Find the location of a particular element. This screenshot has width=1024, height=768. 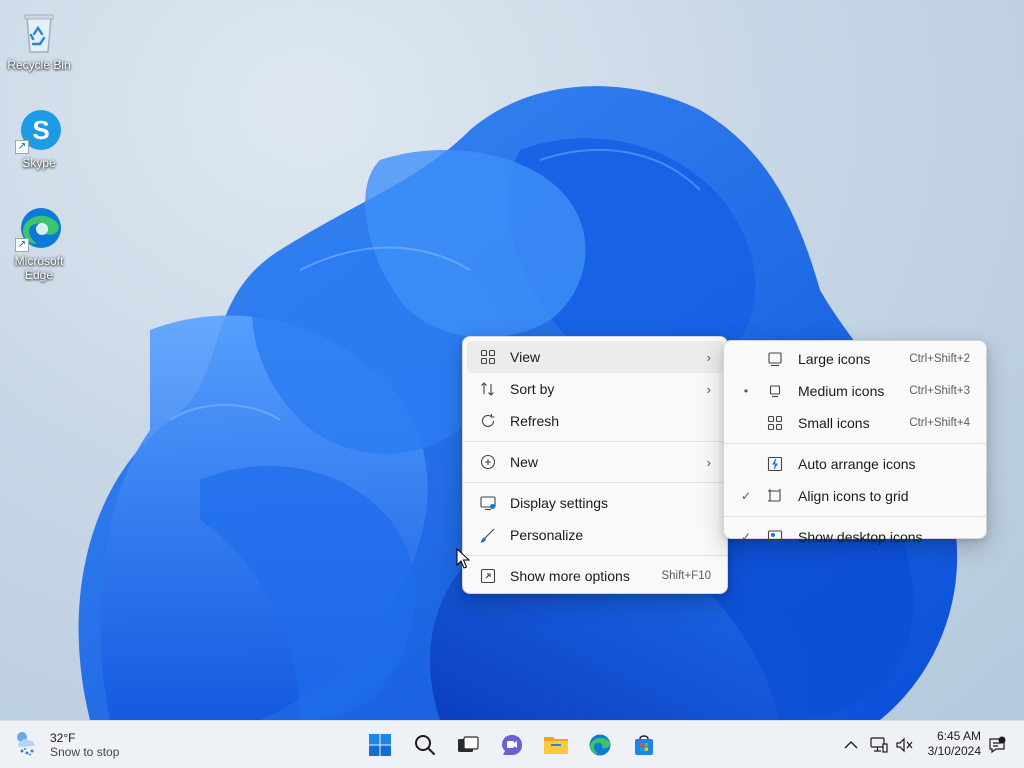

large-icons-icon is located at coordinates (775, 359).